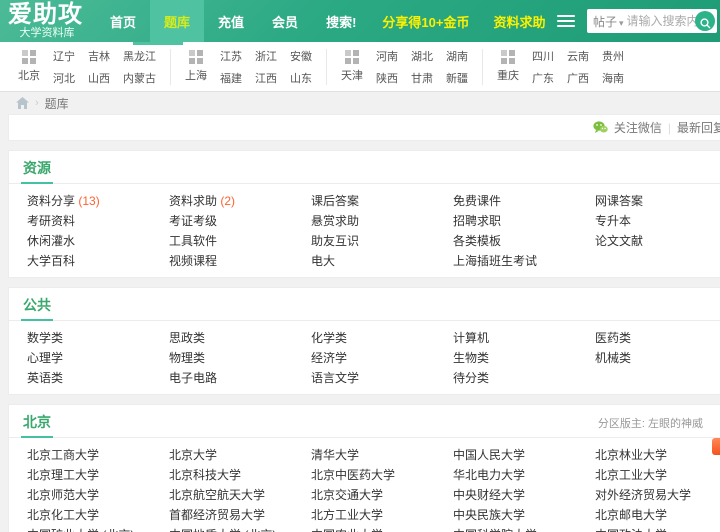  I want to click on province-link: 山东, so click(301, 78).